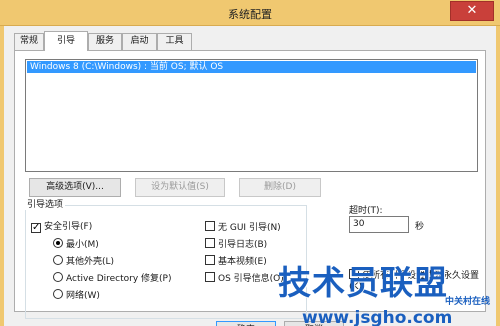  I want to click on os-boot-info-label: OS 引导信息(O), so click(251, 279).